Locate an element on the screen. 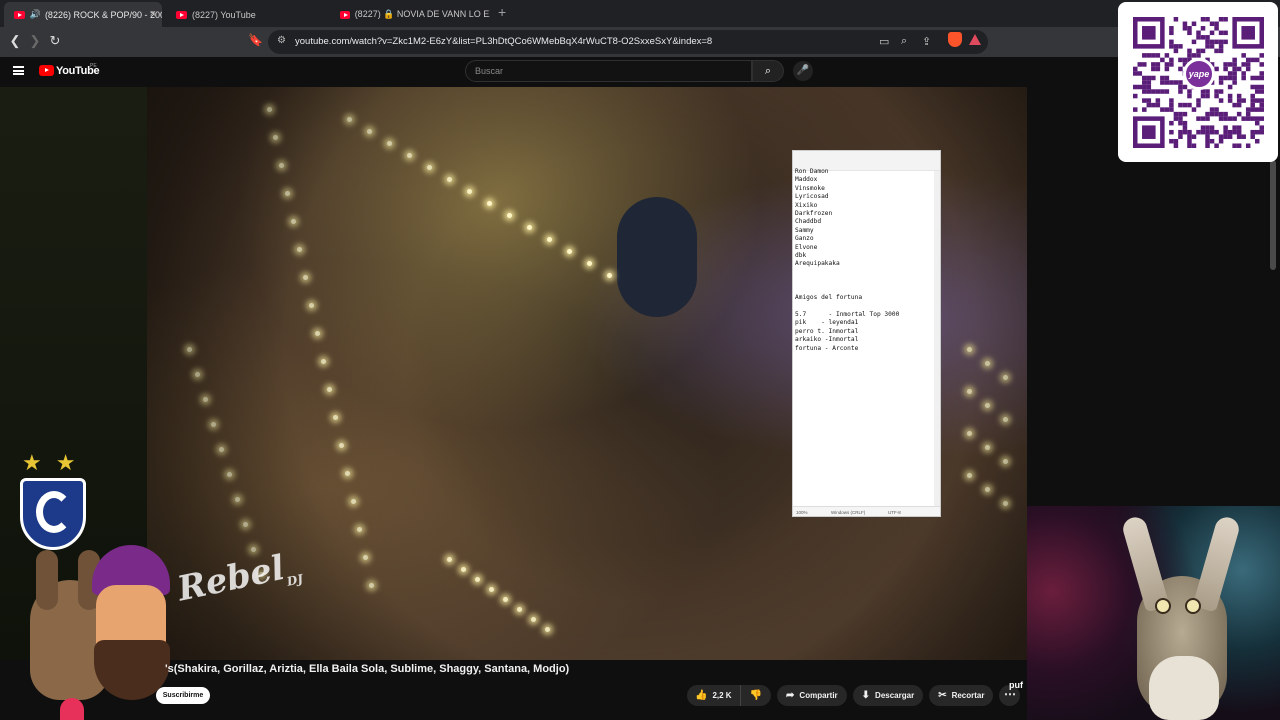 The height and width of the screenshot is (720, 1280). subscribe-button: Suscribirme is located at coordinates (183, 695).